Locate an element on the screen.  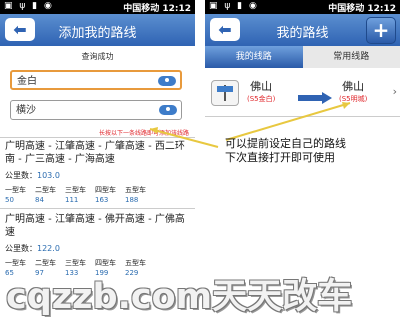
toll-prices: 50 84 111 163 188 is located at coordinates (72, 200).